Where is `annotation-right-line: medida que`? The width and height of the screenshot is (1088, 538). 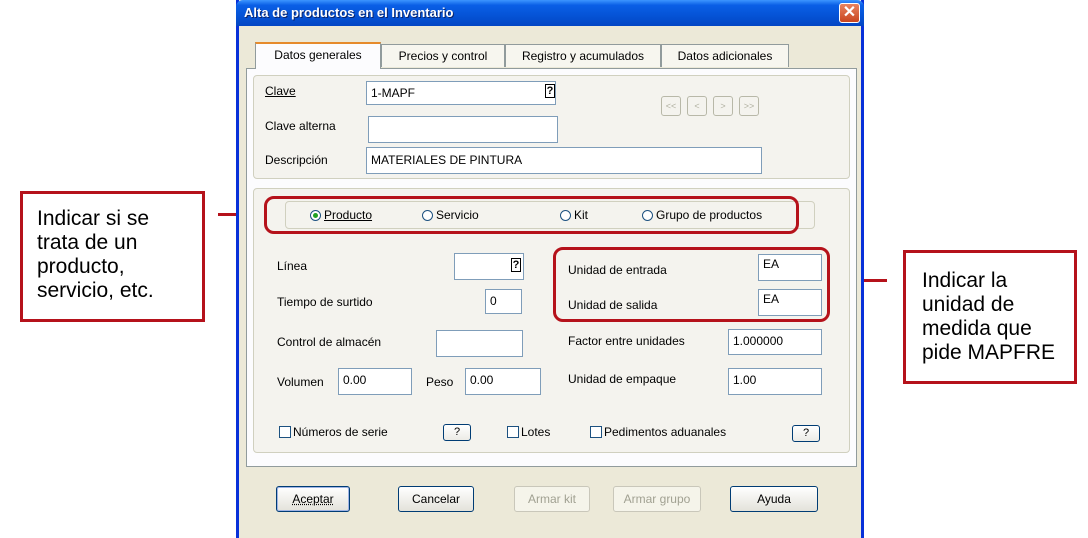 annotation-right-line: medida que is located at coordinates (977, 328).